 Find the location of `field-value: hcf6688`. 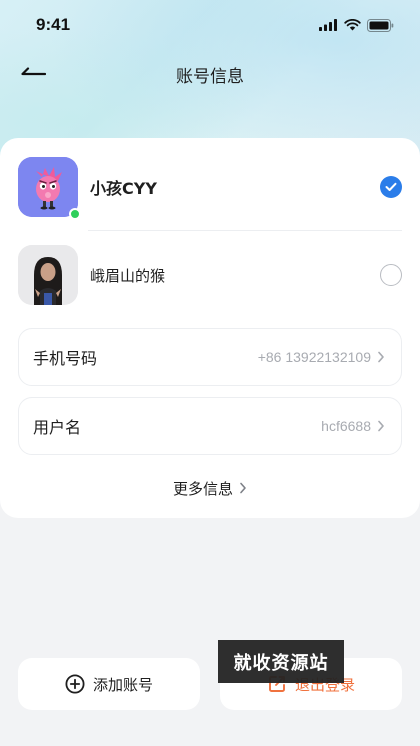

field-value: hcf6688 is located at coordinates (346, 426).